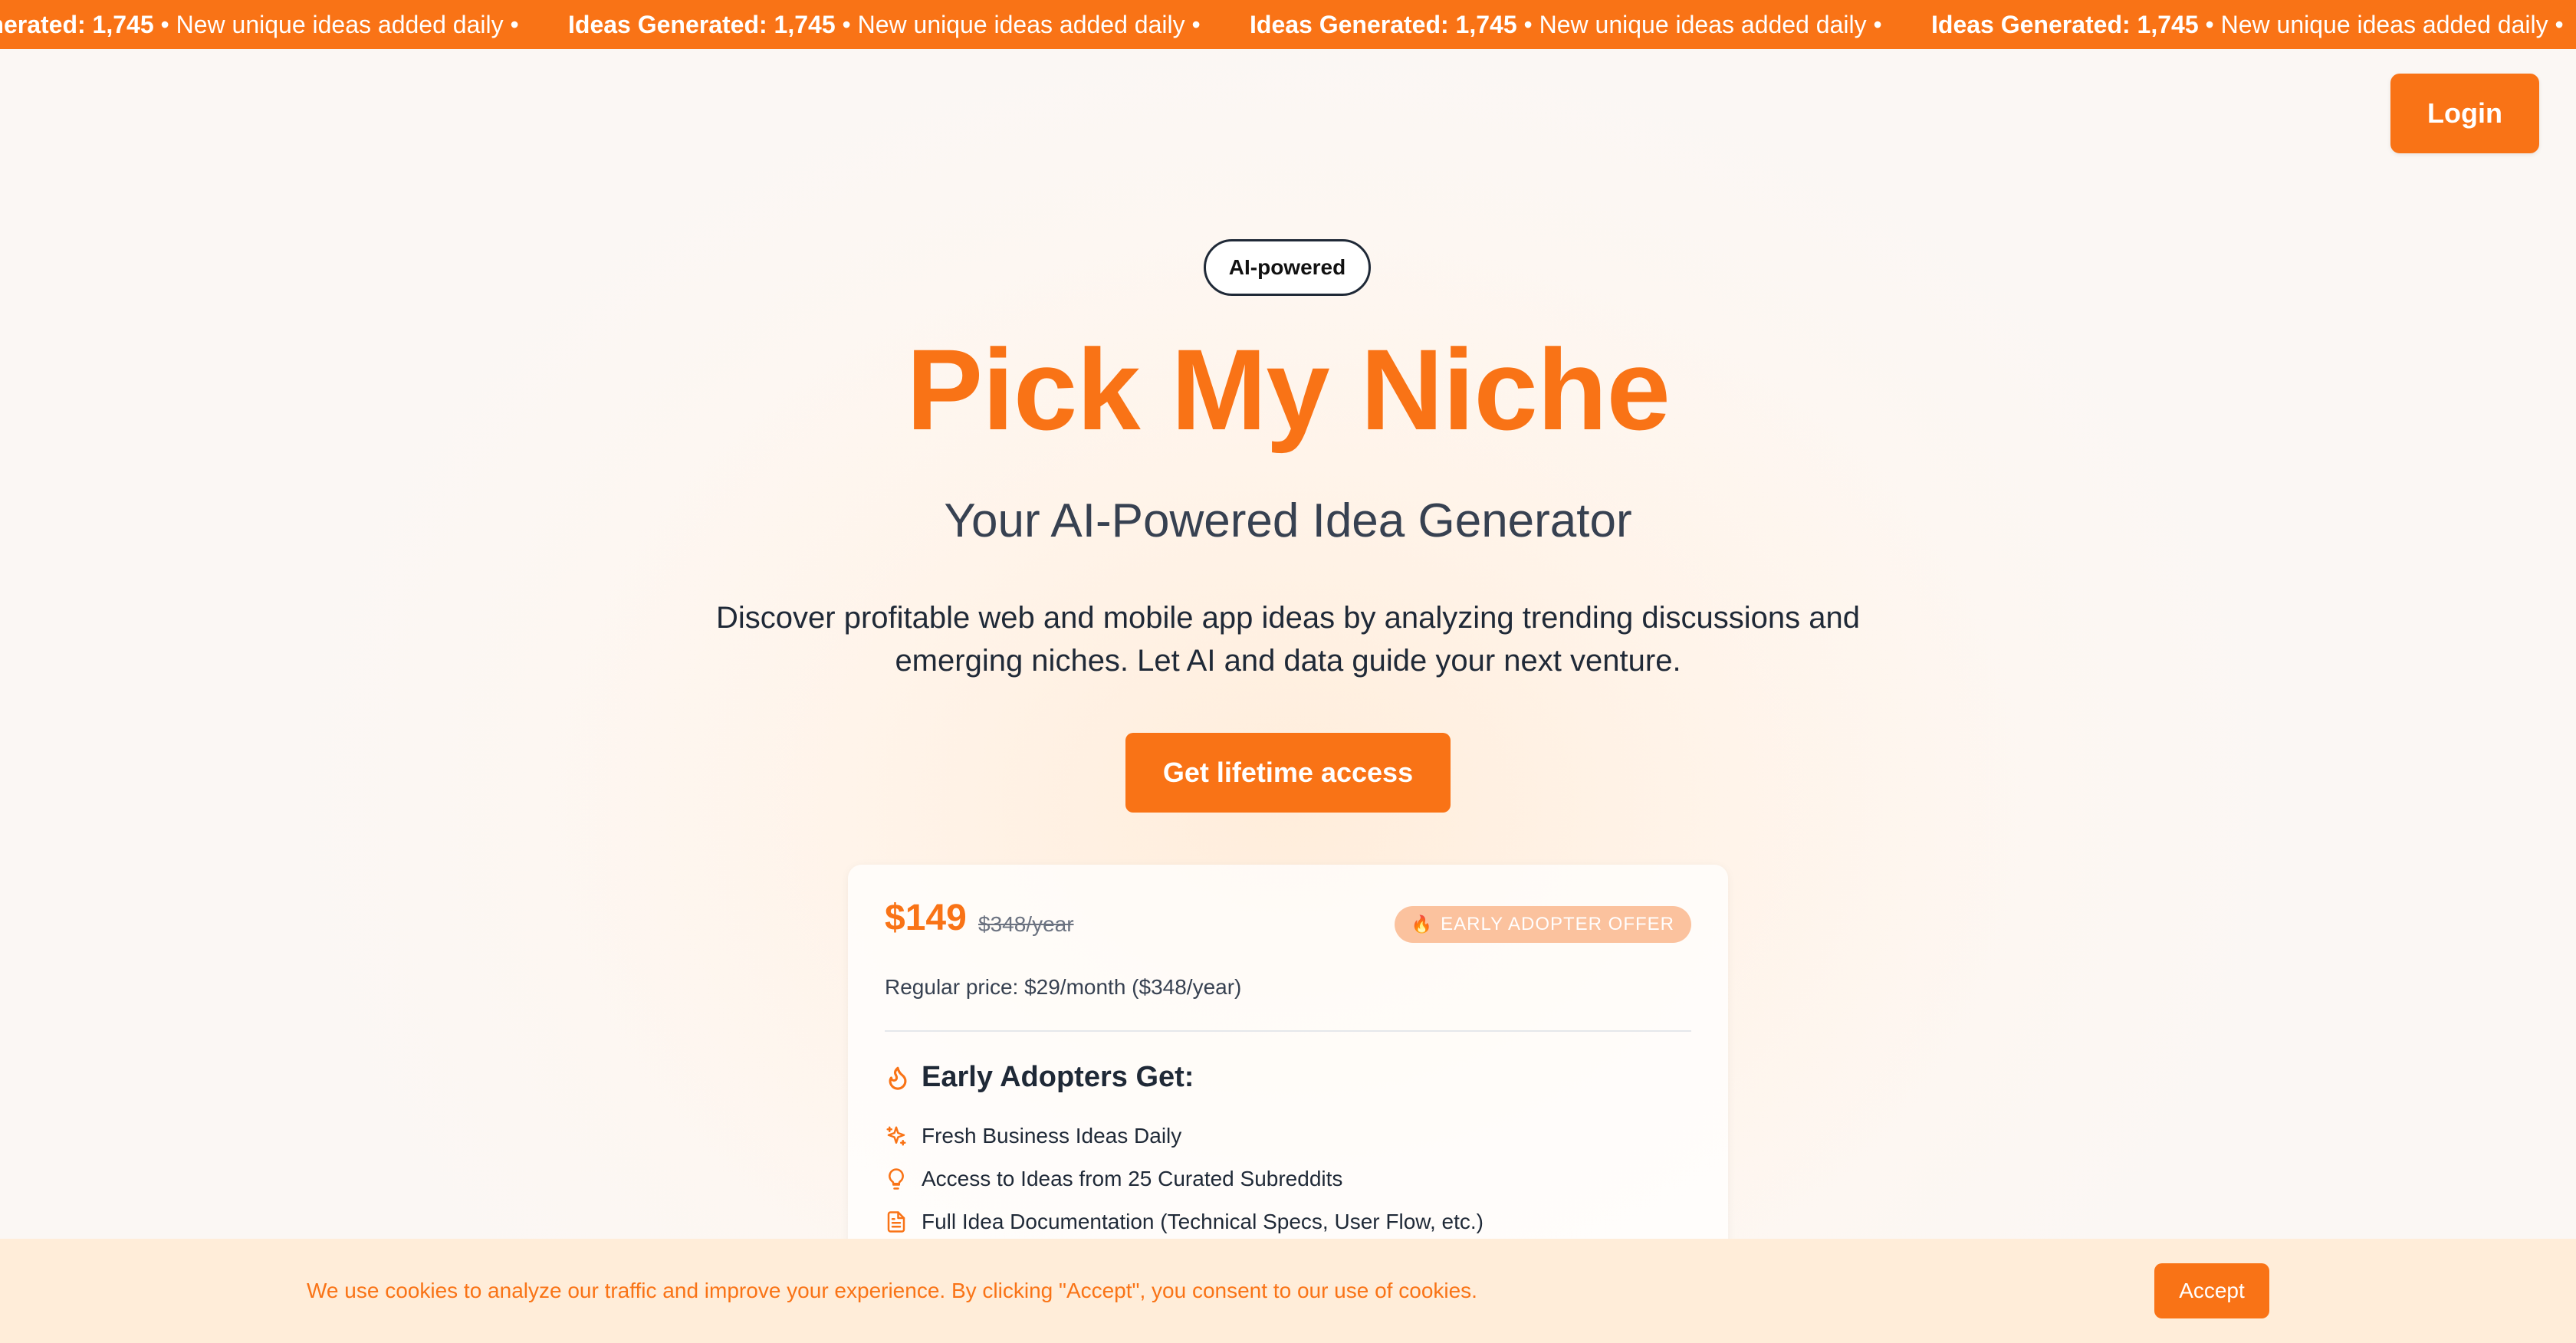 Image resolution: width=2576 pixels, height=1343 pixels. What do you see at coordinates (2212, 1290) in the screenshot?
I see `accept-cookies-button: Accept` at bounding box center [2212, 1290].